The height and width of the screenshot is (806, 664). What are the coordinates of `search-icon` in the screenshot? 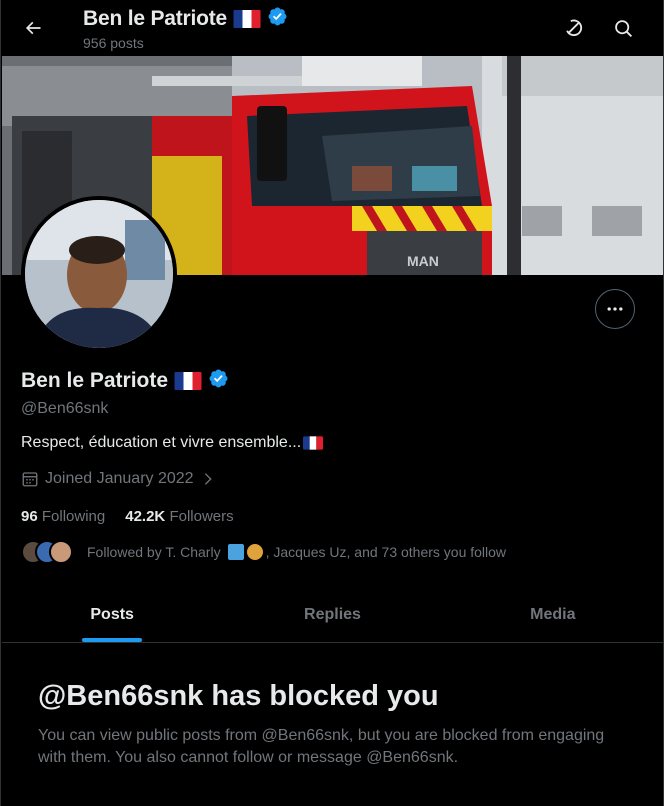 It's located at (623, 28).